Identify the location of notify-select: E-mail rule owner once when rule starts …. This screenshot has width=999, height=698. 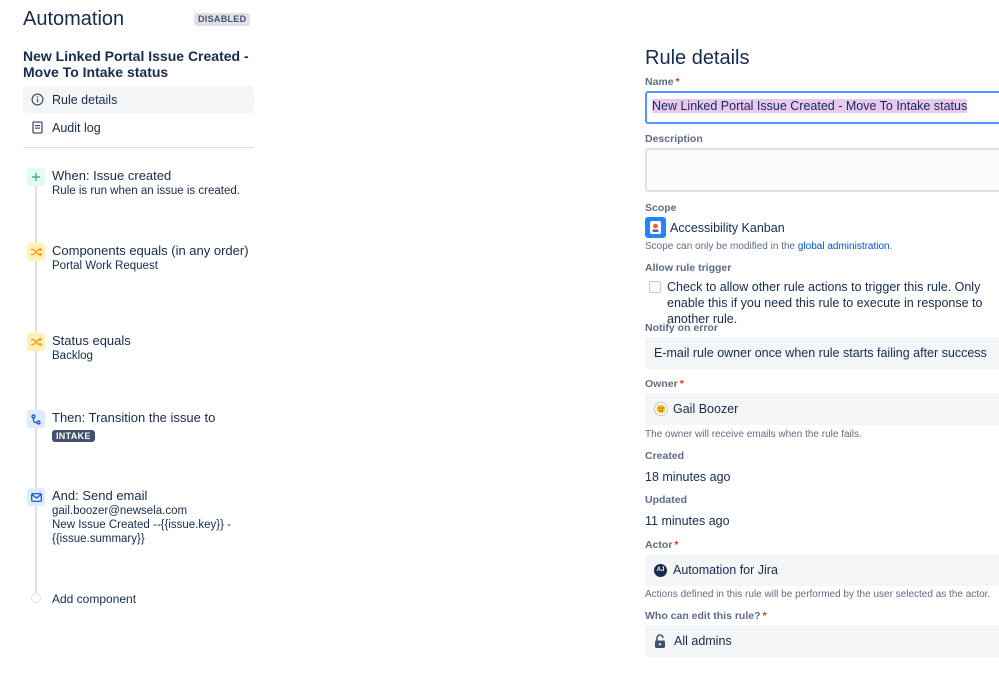
(822, 353).